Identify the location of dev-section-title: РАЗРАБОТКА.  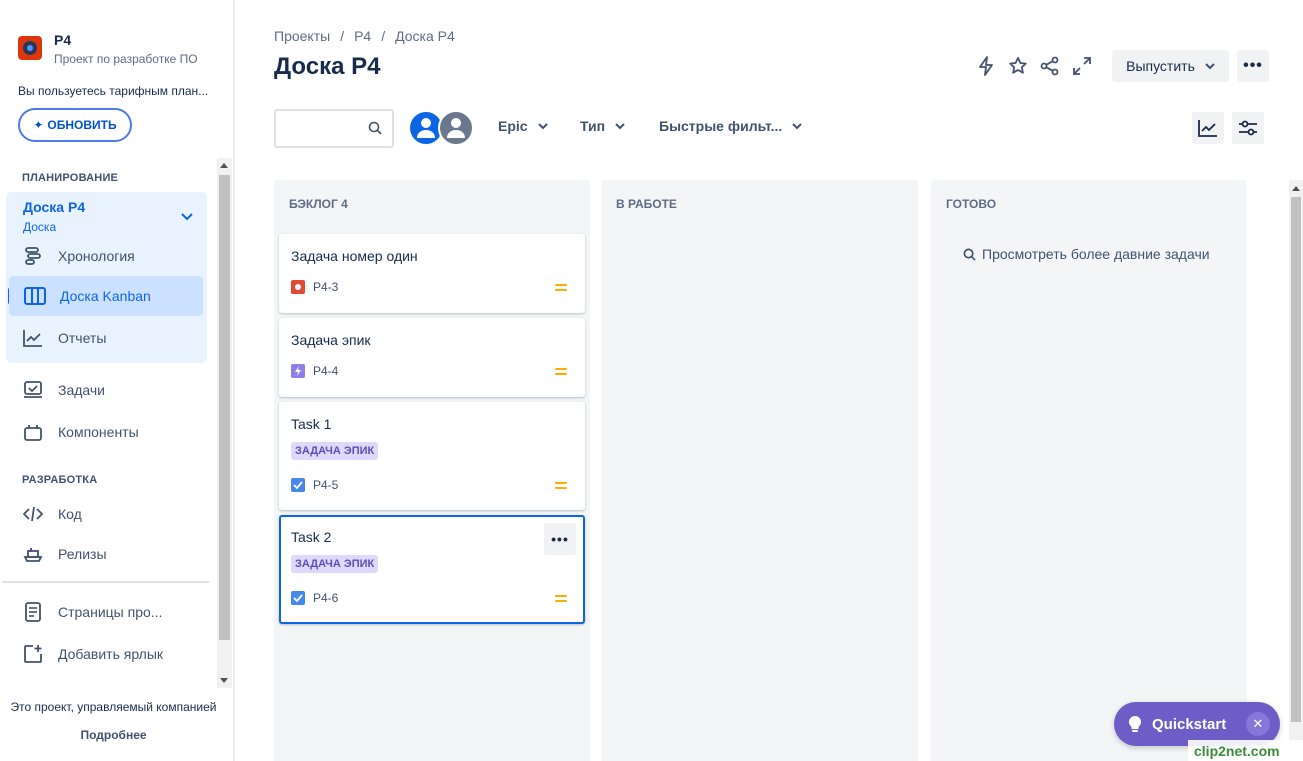
(60, 480).